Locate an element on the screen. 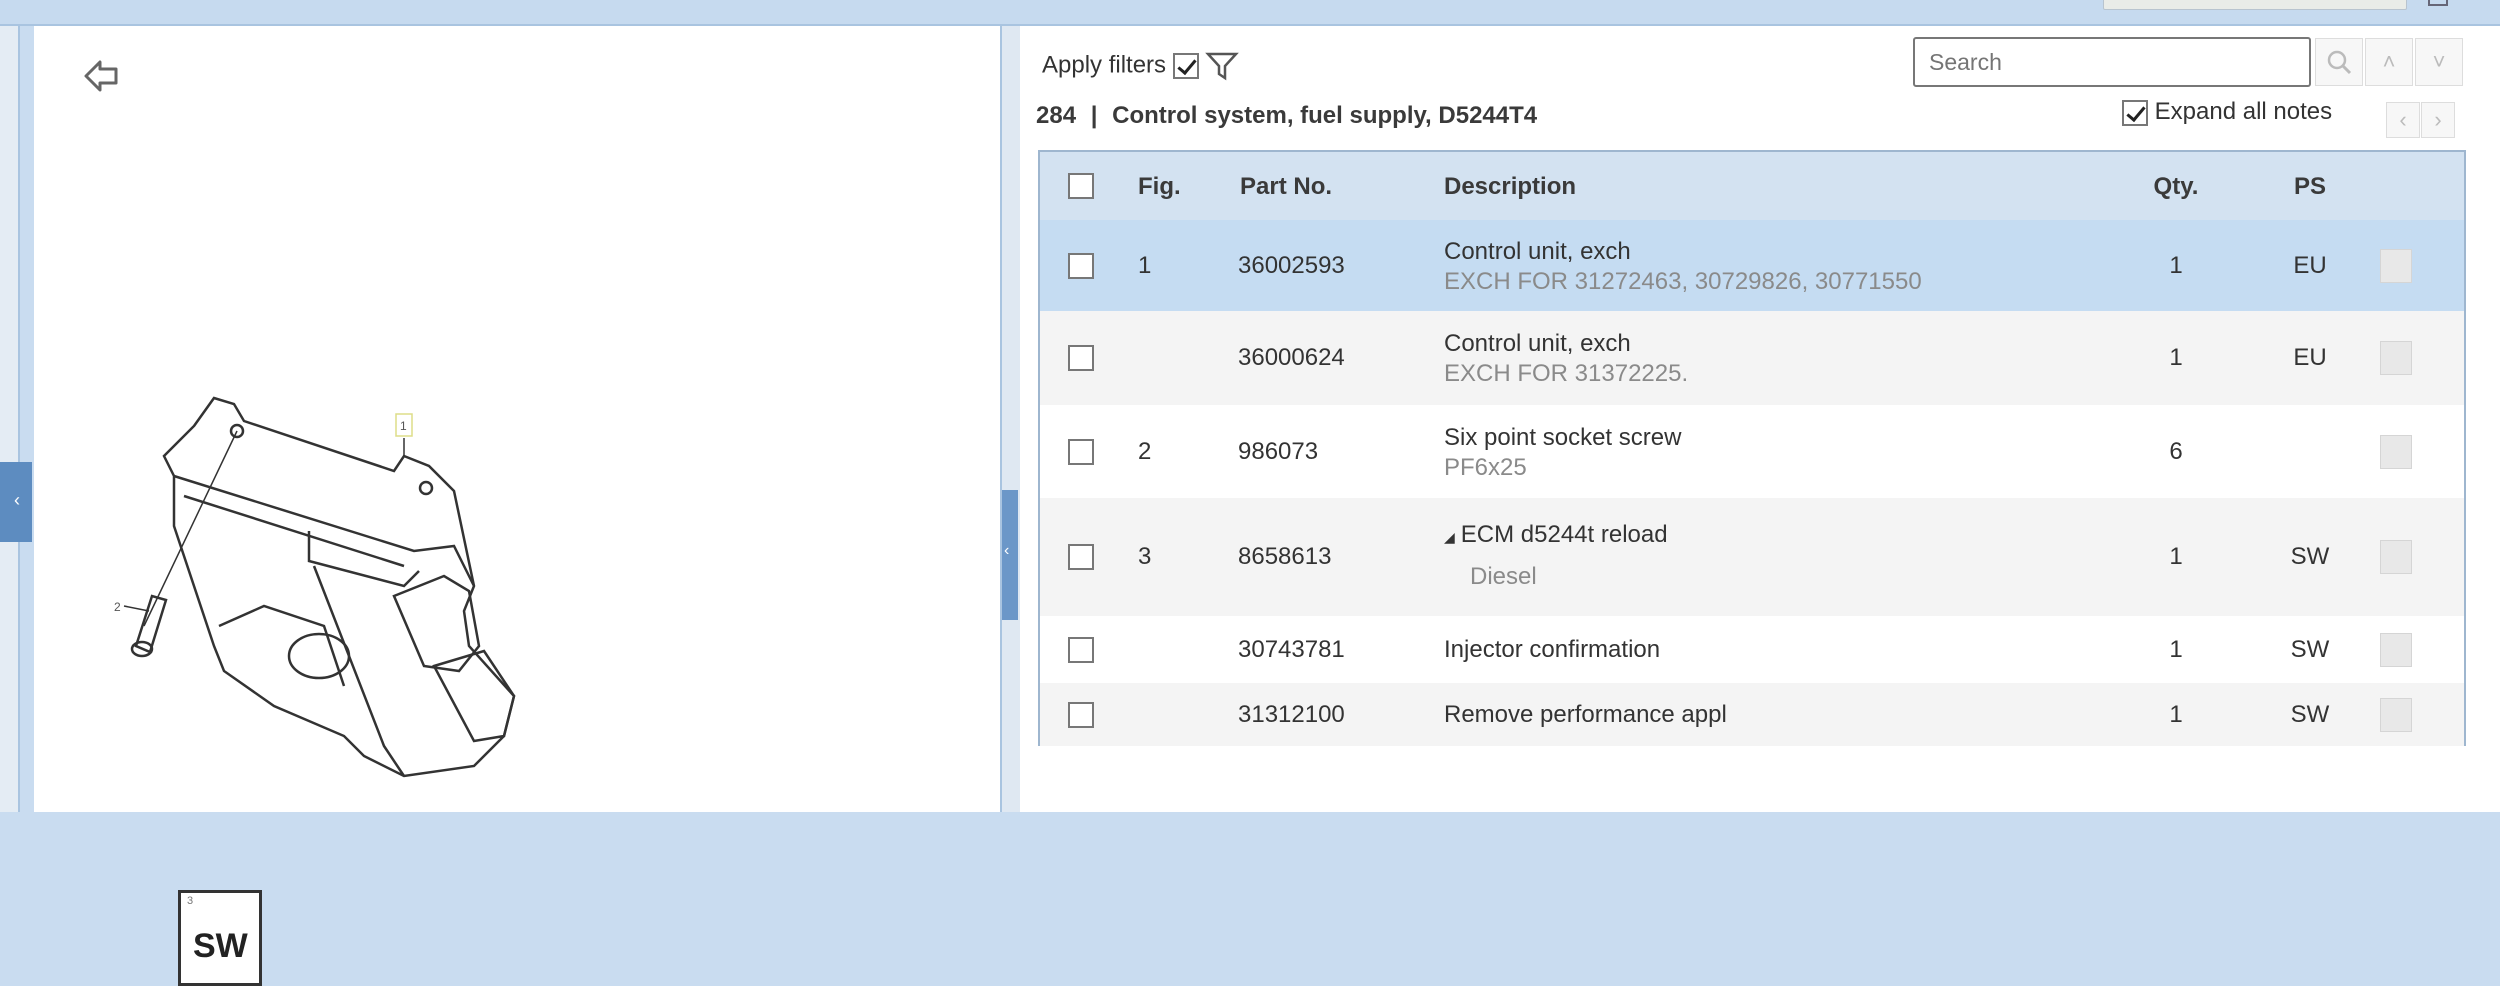  table-row: 30743781 Injector confirmation 1 SW is located at coordinates (1752, 649).